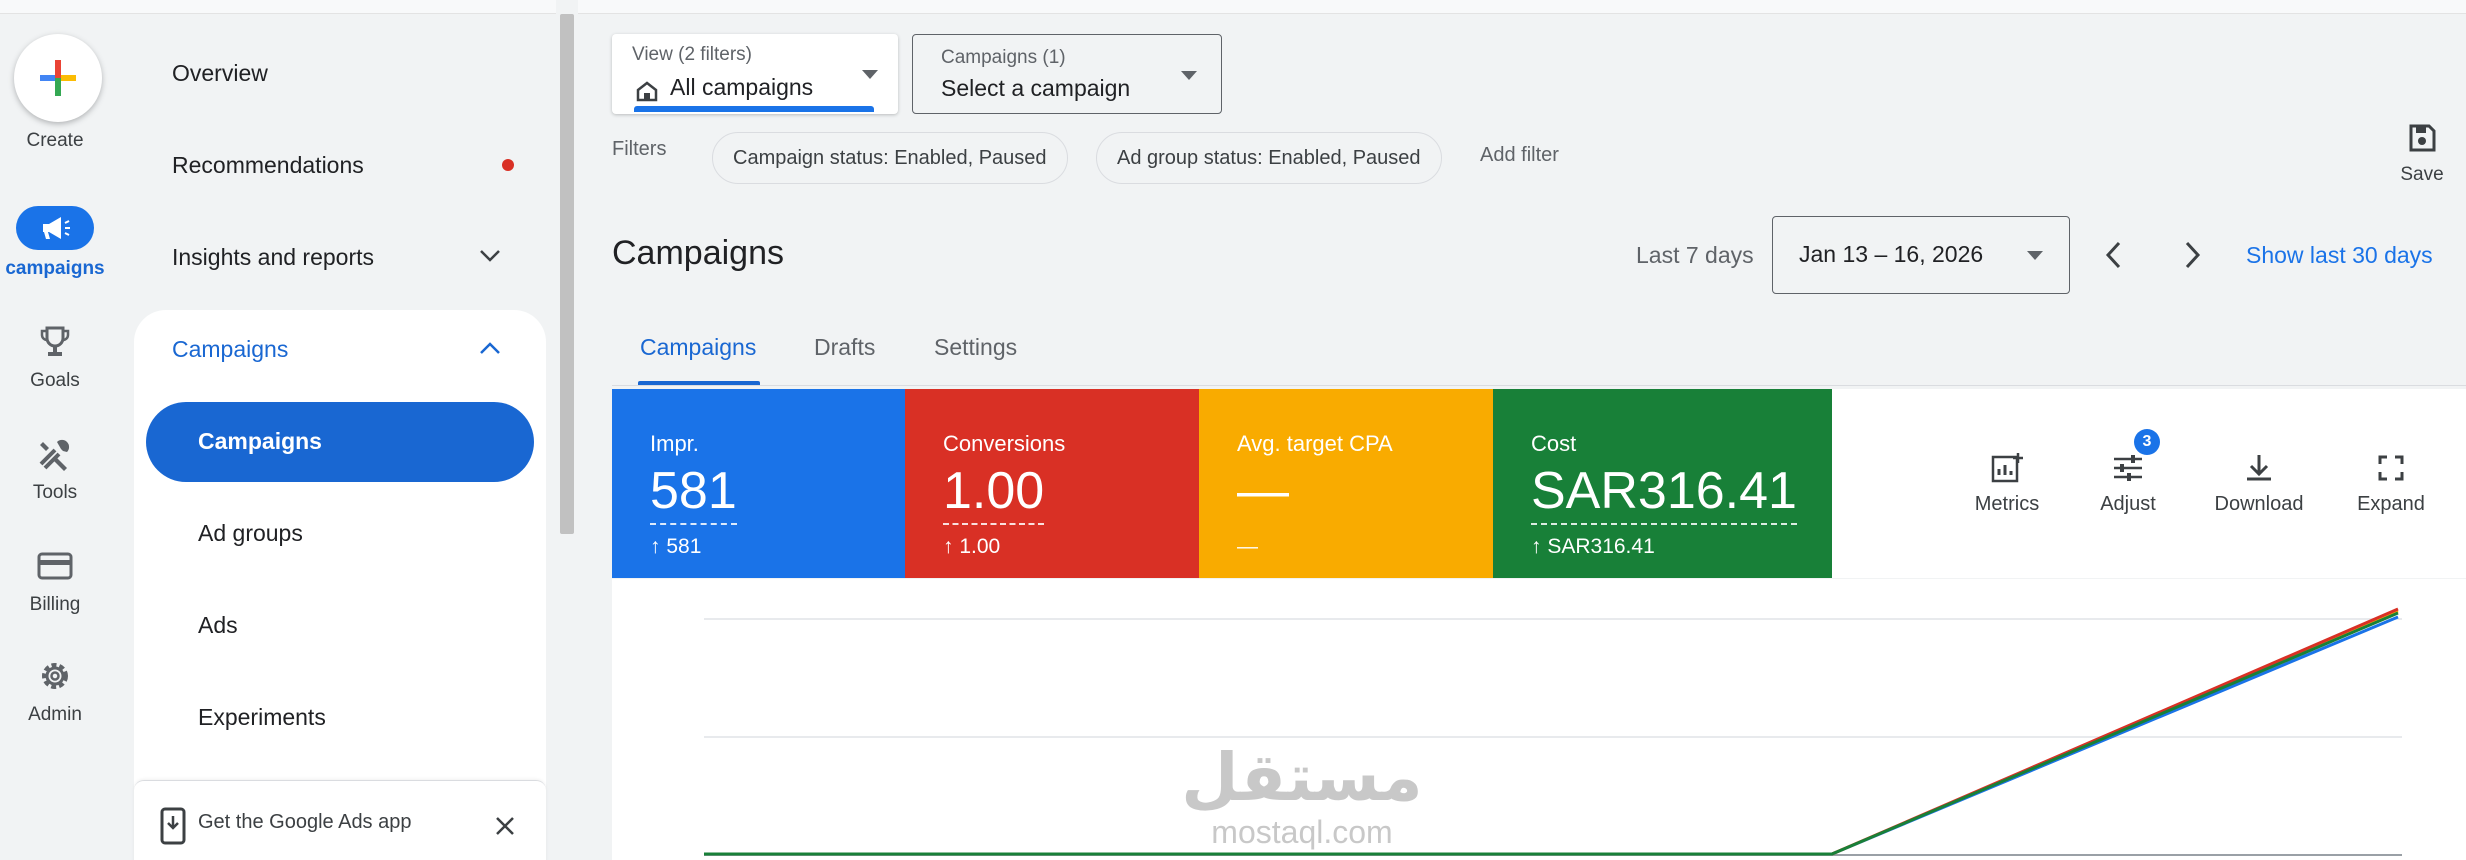  What do you see at coordinates (980, 546) in the screenshot?
I see `metric-delta-value: 1.00` at bounding box center [980, 546].